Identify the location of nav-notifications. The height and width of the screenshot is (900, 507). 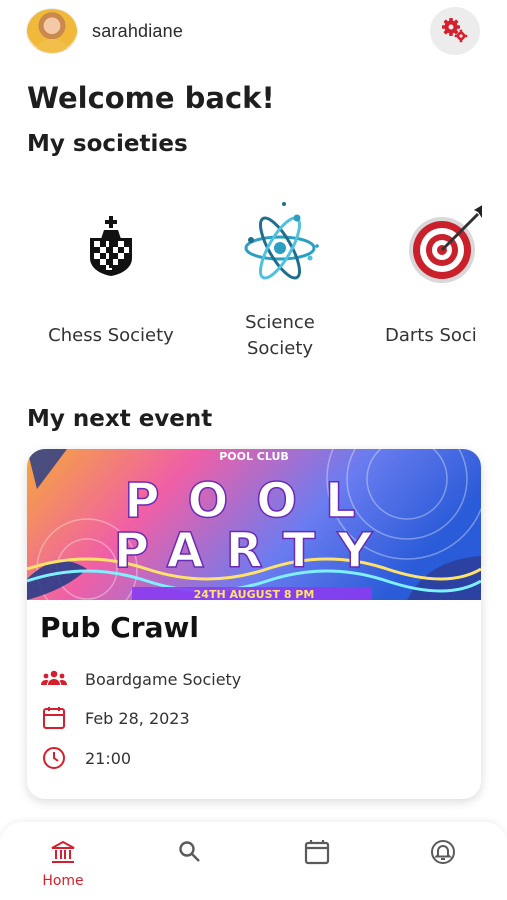
(443, 861).